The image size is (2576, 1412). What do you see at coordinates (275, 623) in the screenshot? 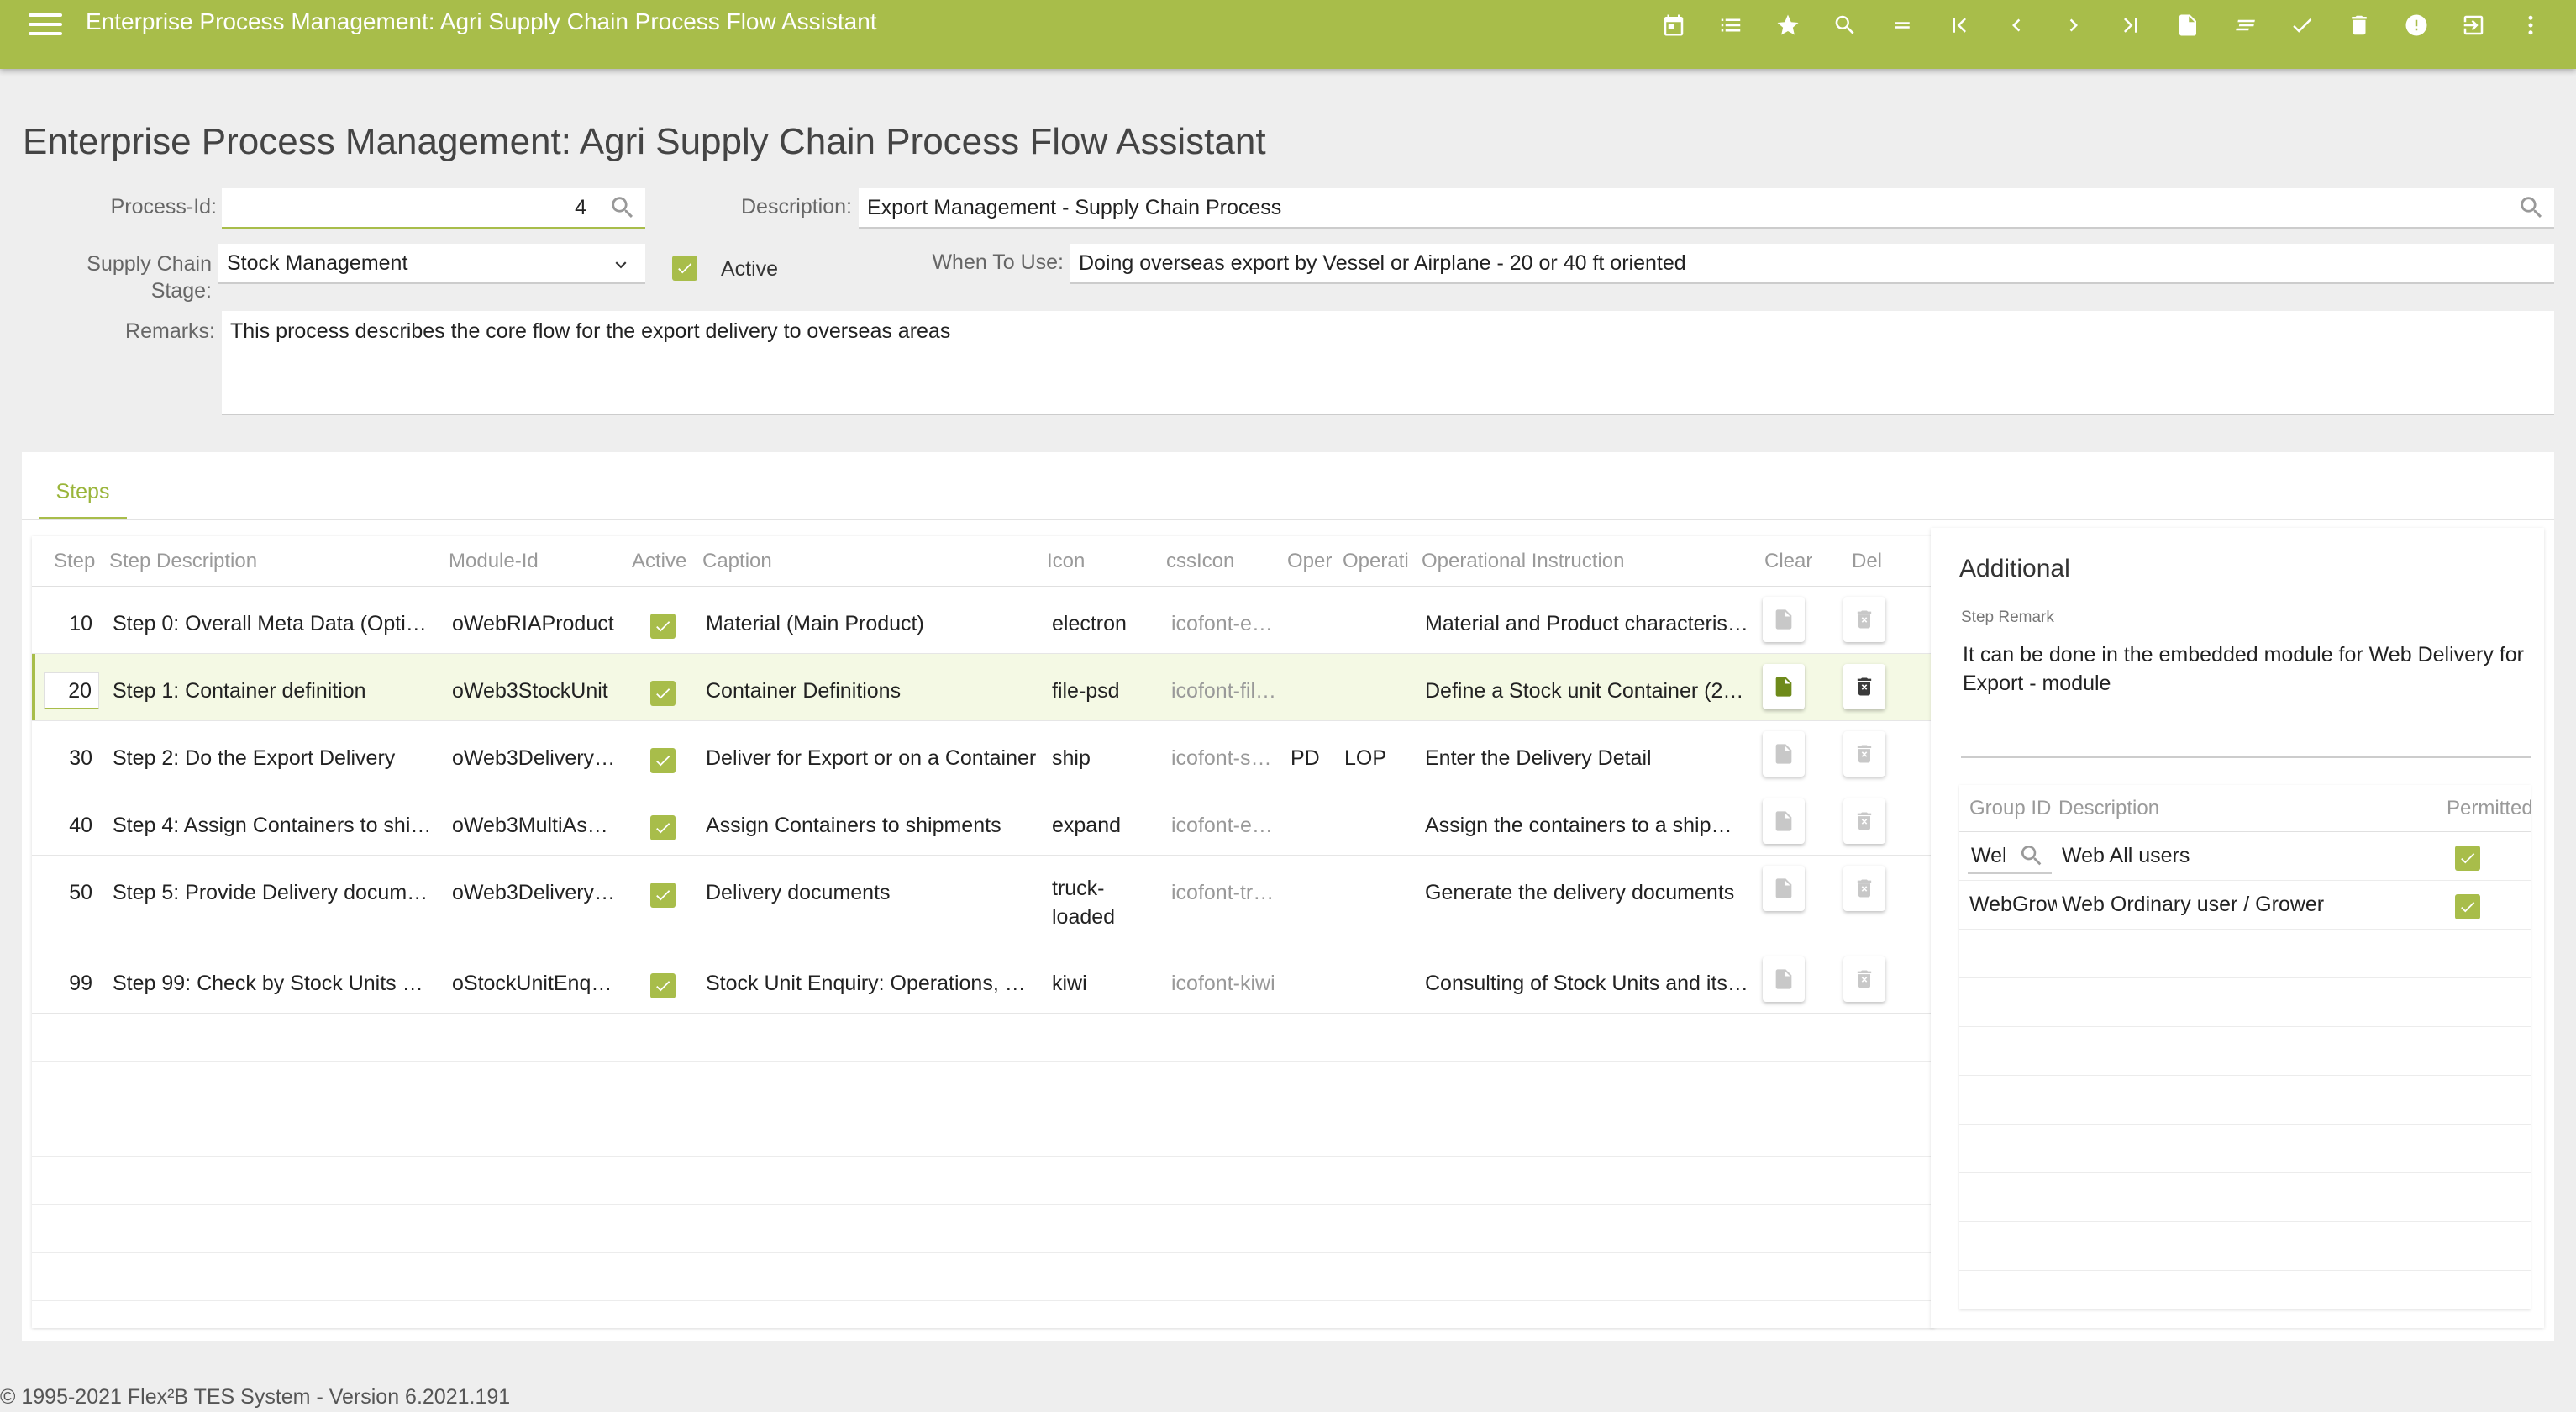
I see `step-description: Step 0: Overall Meta Data (Optional)` at bounding box center [275, 623].